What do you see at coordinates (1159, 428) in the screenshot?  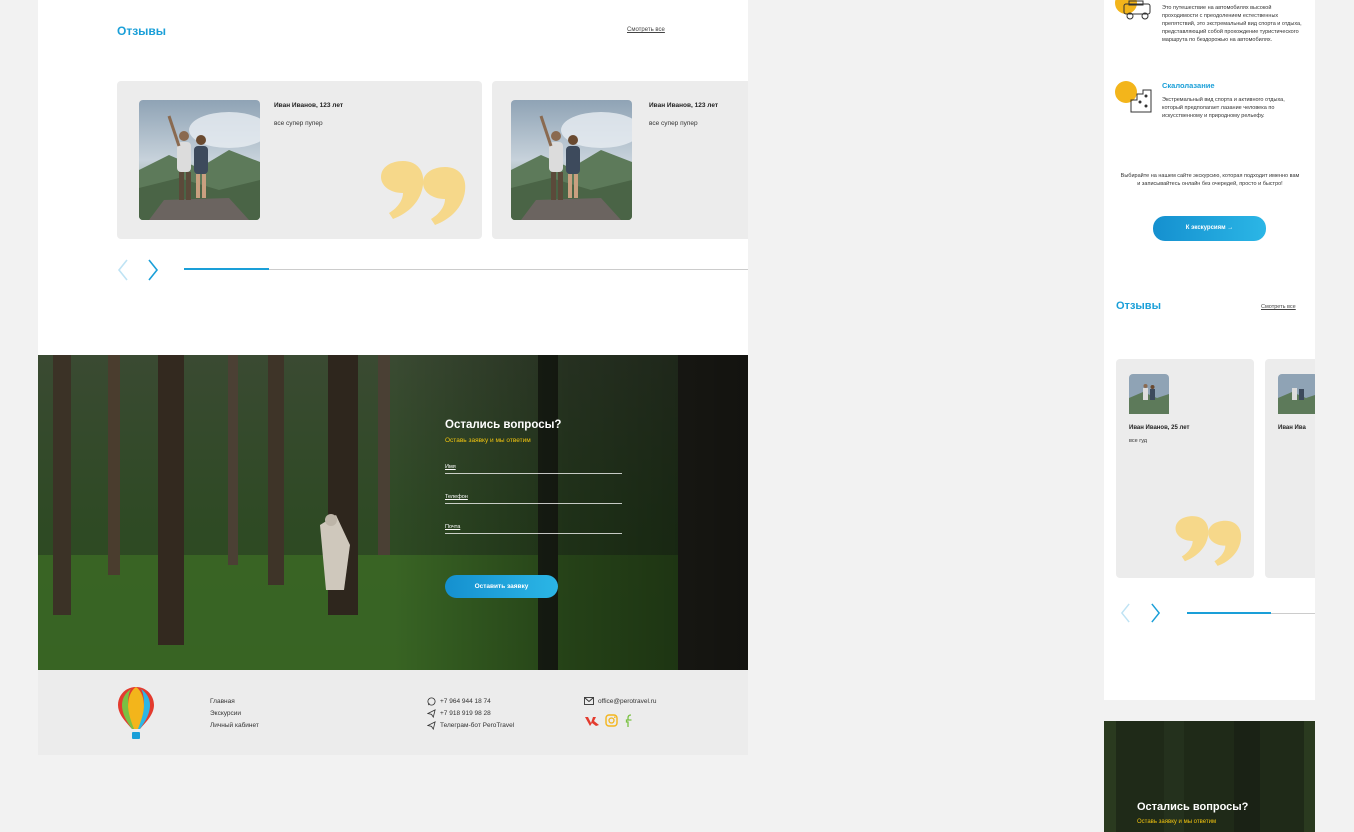 I see `mobile-review-author: Иван Иванов, 25 лет` at bounding box center [1159, 428].